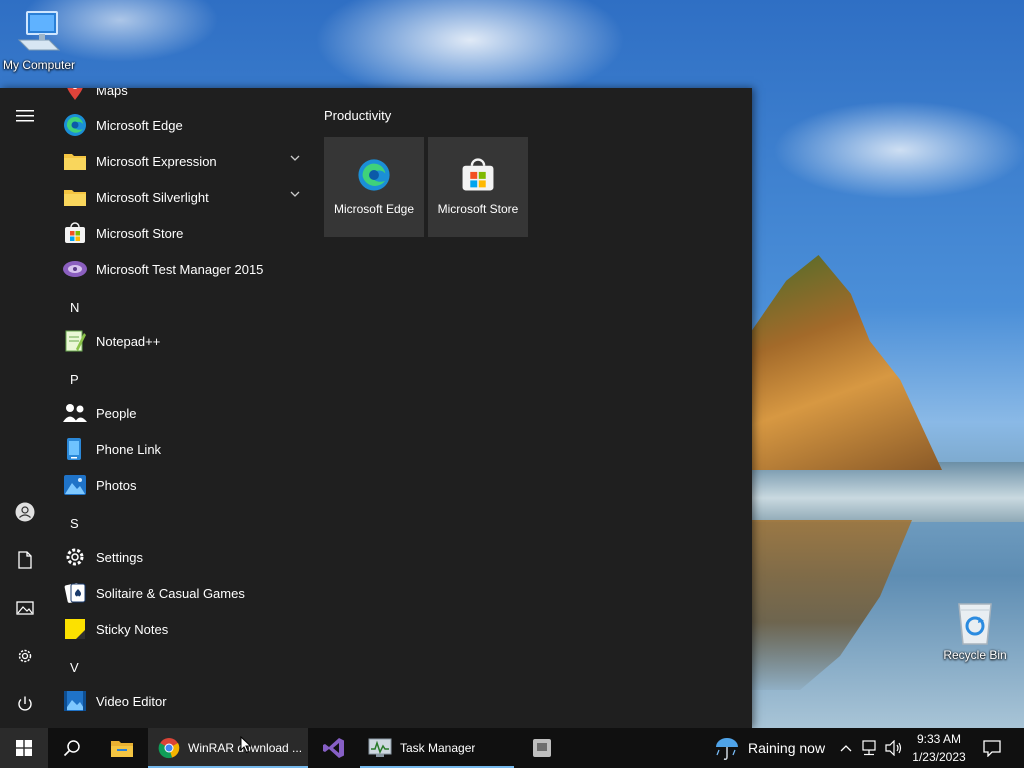 This screenshot has height=768, width=1024. I want to click on app-item-phone-link: Phone Link, so click(180, 449).